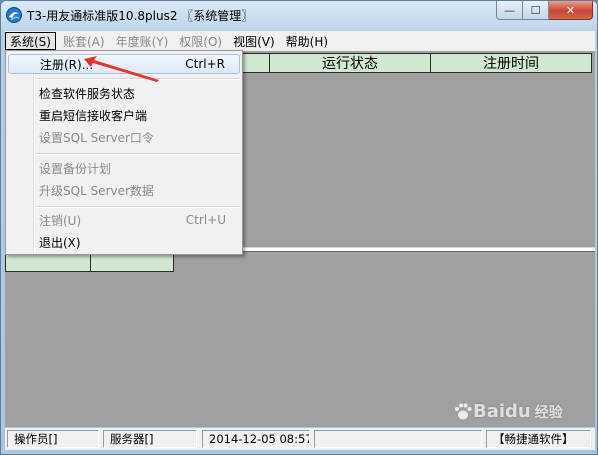  Describe the element at coordinates (96, 137) in the screenshot. I see `menu-item-label: 设置SQL Server口令` at that location.